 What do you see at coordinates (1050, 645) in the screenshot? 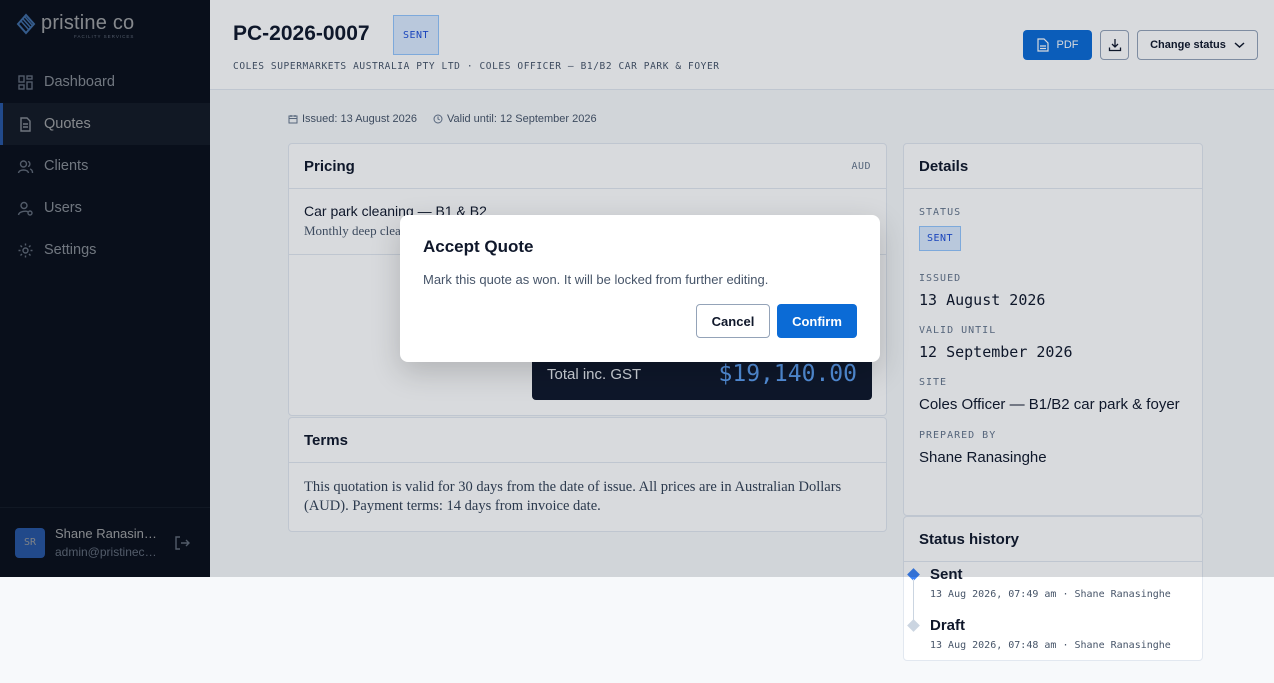
I see `history-meta: 13 Aug 2026, 07:48 am · Shane Ranasinghe` at bounding box center [1050, 645].